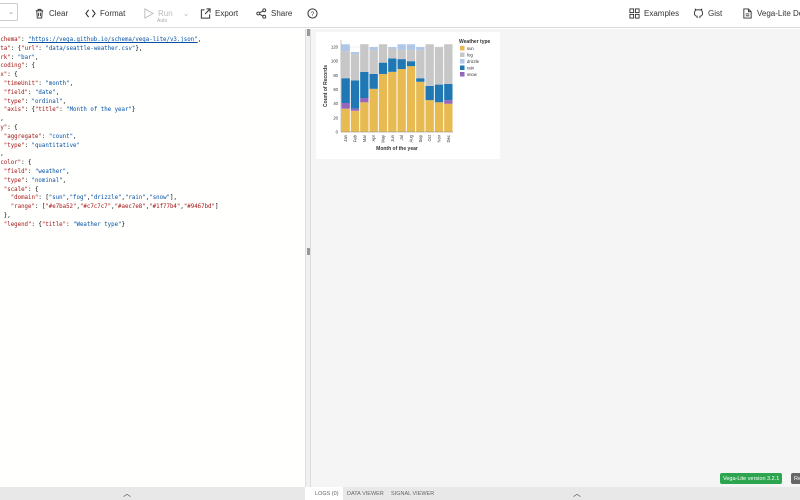 This screenshot has height=500, width=800. What do you see at coordinates (109, 75) in the screenshot?
I see `code-line: "x": {` at bounding box center [109, 75].